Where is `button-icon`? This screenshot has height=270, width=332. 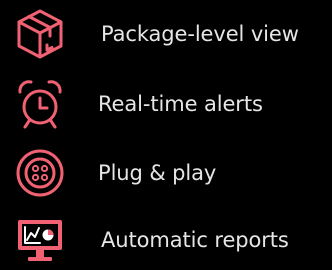
button-icon is located at coordinates (40, 173).